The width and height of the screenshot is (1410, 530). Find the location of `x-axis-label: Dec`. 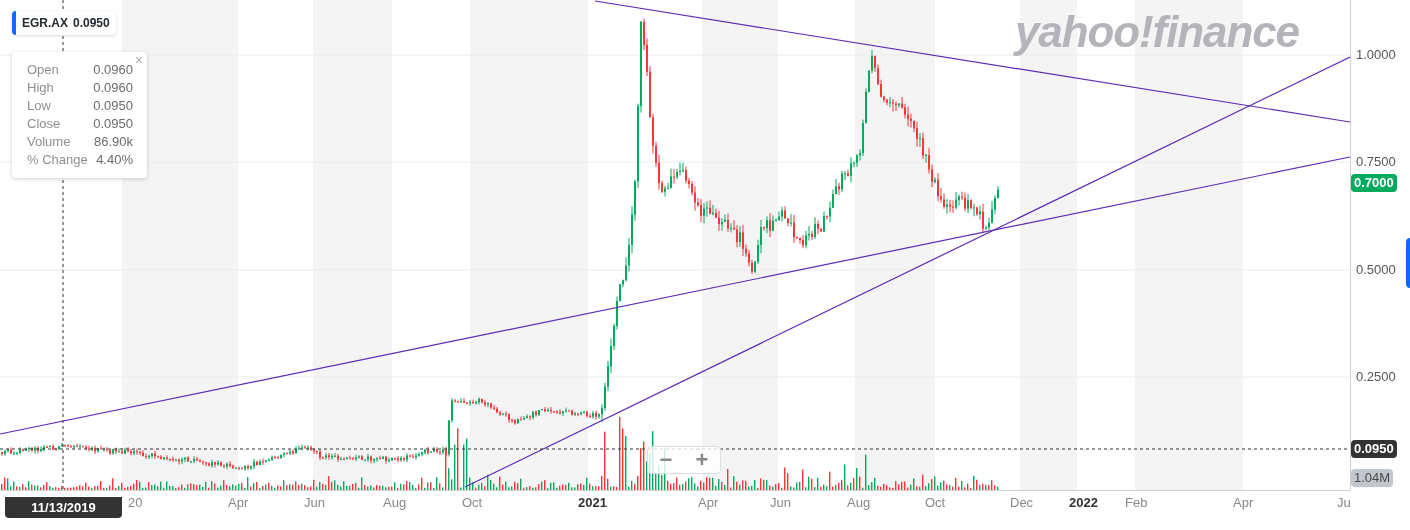

x-axis-label: Dec is located at coordinates (1022, 502).